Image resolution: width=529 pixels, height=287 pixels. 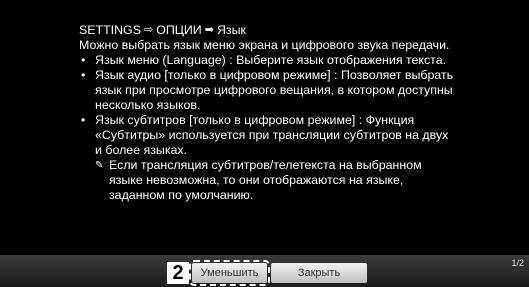 I want to click on list-item-line: несколько языков., so click(x=148, y=105).